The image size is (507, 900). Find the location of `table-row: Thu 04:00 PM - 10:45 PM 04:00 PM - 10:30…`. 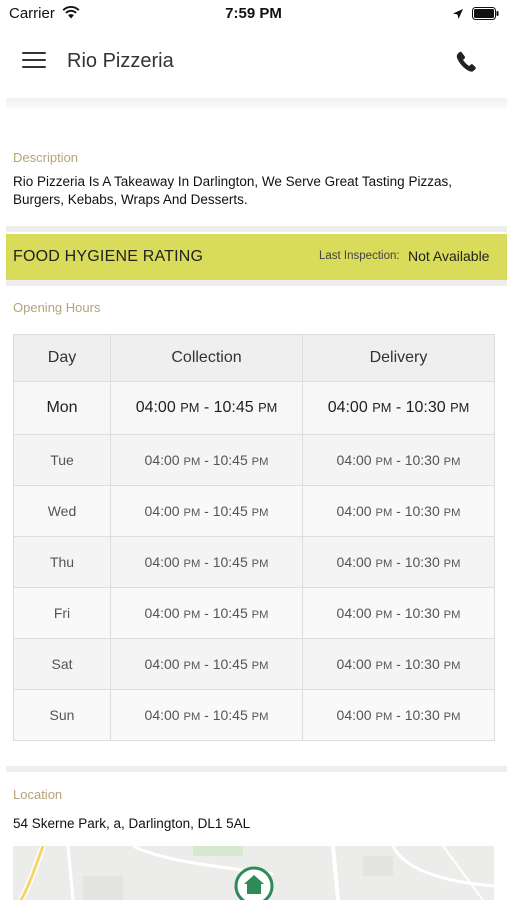

table-row: Thu 04:00 PM - 10:45 PM 04:00 PM - 10:30… is located at coordinates (254, 562).